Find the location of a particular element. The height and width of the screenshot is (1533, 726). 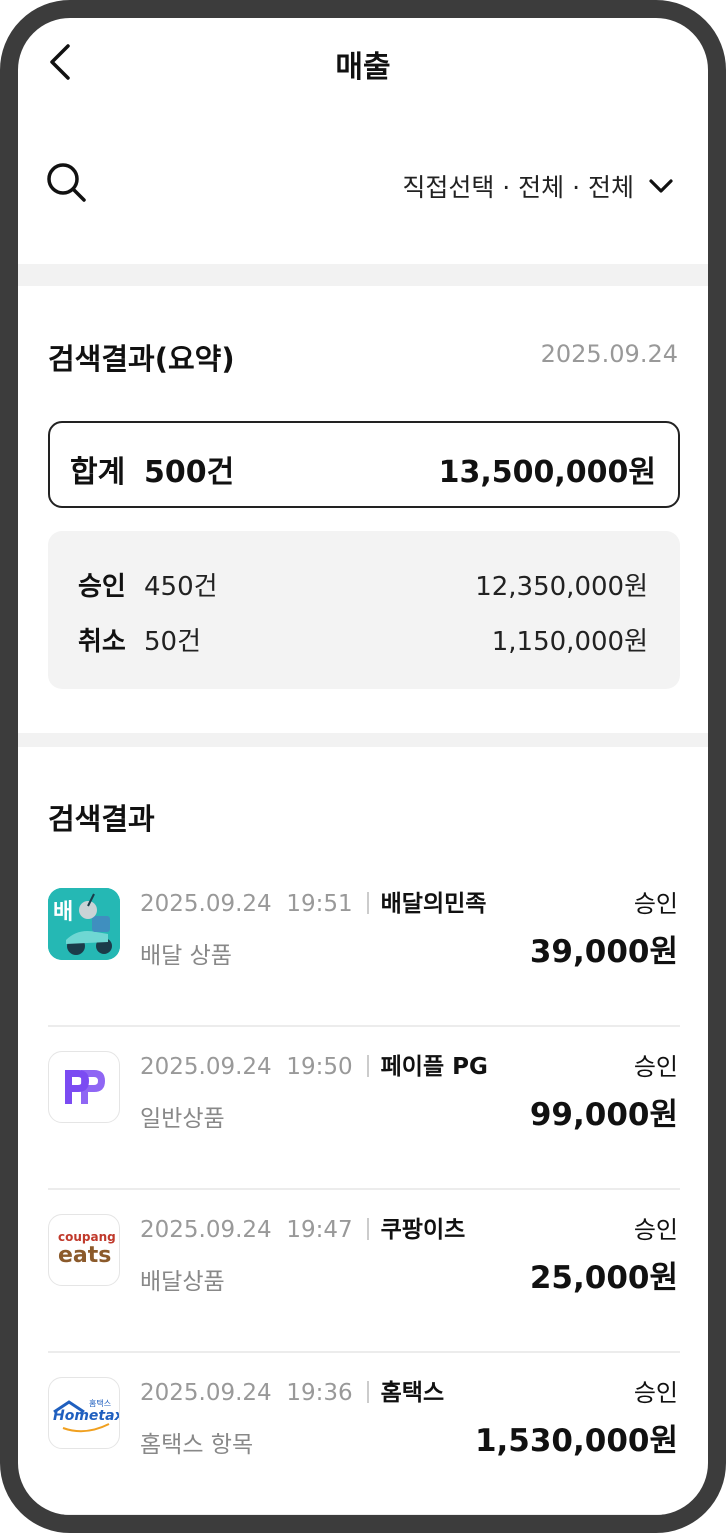

transaction-desc: 배달 상품 is located at coordinates (186, 956).